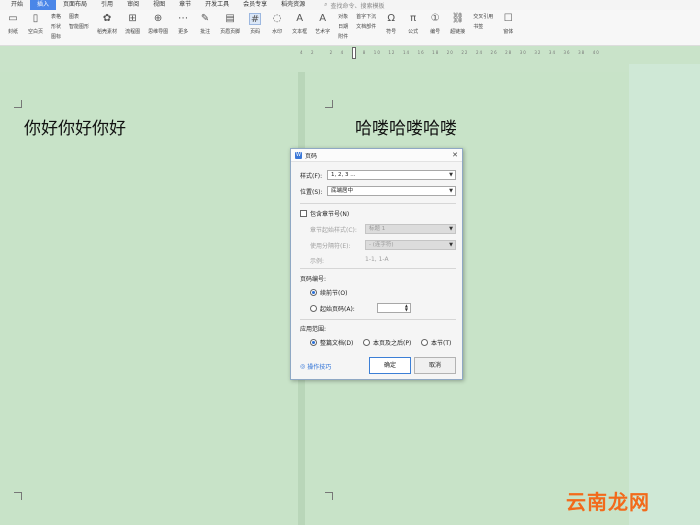 The width and height of the screenshot is (700, 525). Describe the element at coordinates (75, 126) in the screenshot. I see `document-text-left: 你好你好你好` at that location.